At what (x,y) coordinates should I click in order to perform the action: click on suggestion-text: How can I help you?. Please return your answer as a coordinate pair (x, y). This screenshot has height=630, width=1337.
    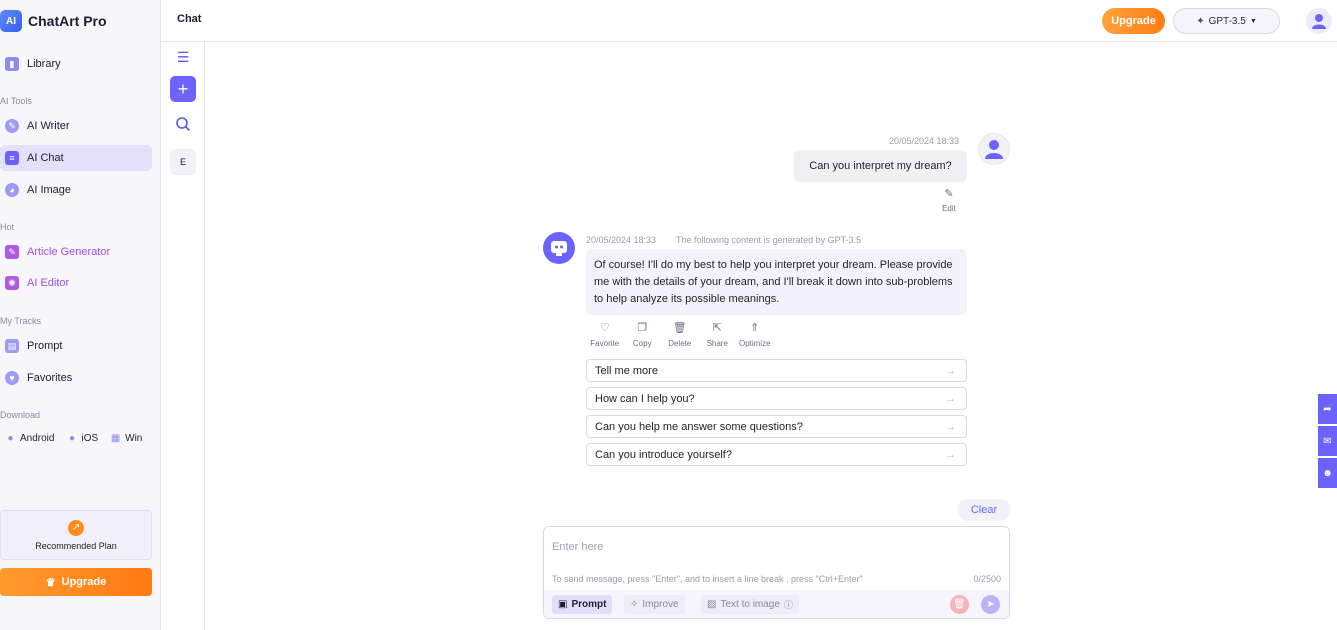
    Looking at the image, I should click on (645, 398).